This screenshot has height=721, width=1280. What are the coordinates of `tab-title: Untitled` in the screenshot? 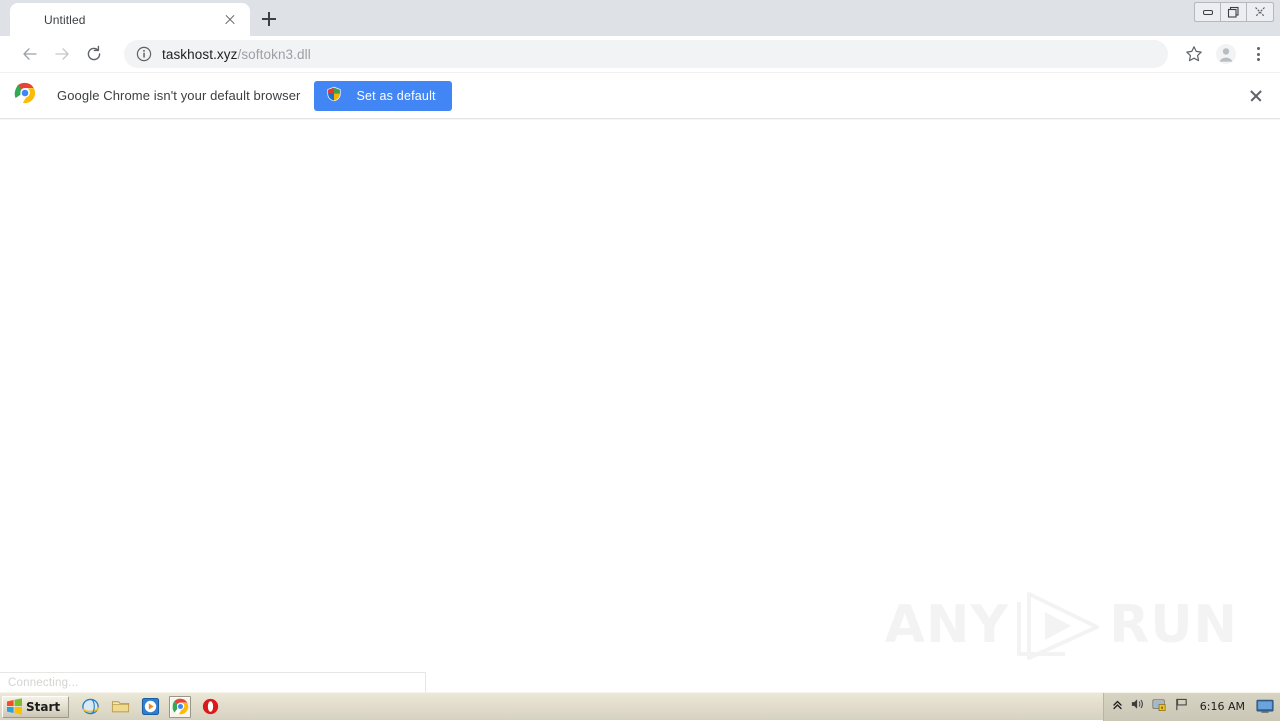 It's located at (65, 19).